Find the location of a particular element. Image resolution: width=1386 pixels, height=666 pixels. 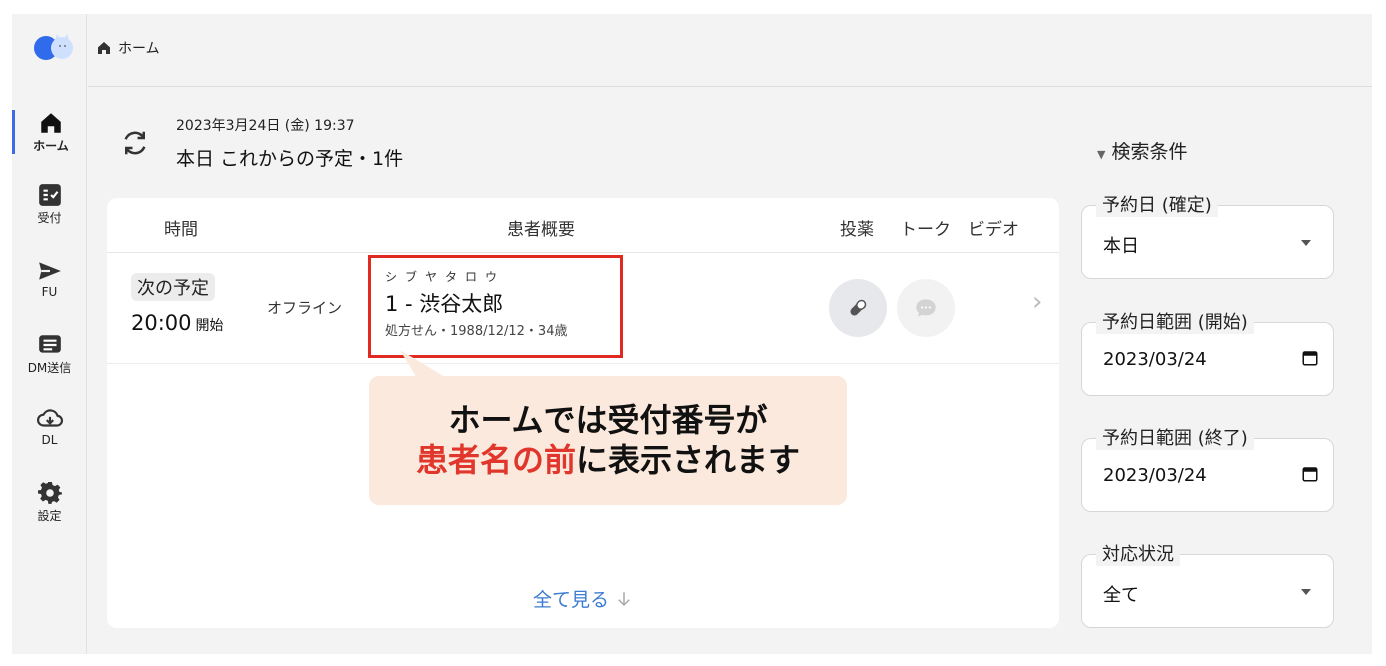

sidebar-item-fu: FU is located at coordinates (49, 278).